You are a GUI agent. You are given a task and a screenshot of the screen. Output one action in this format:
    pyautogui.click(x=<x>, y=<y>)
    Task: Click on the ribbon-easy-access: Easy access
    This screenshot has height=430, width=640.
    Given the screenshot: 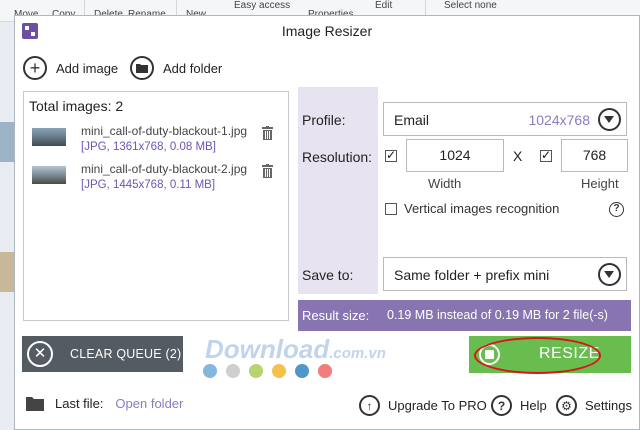 What is the action you would take?
    pyautogui.click(x=262, y=5)
    